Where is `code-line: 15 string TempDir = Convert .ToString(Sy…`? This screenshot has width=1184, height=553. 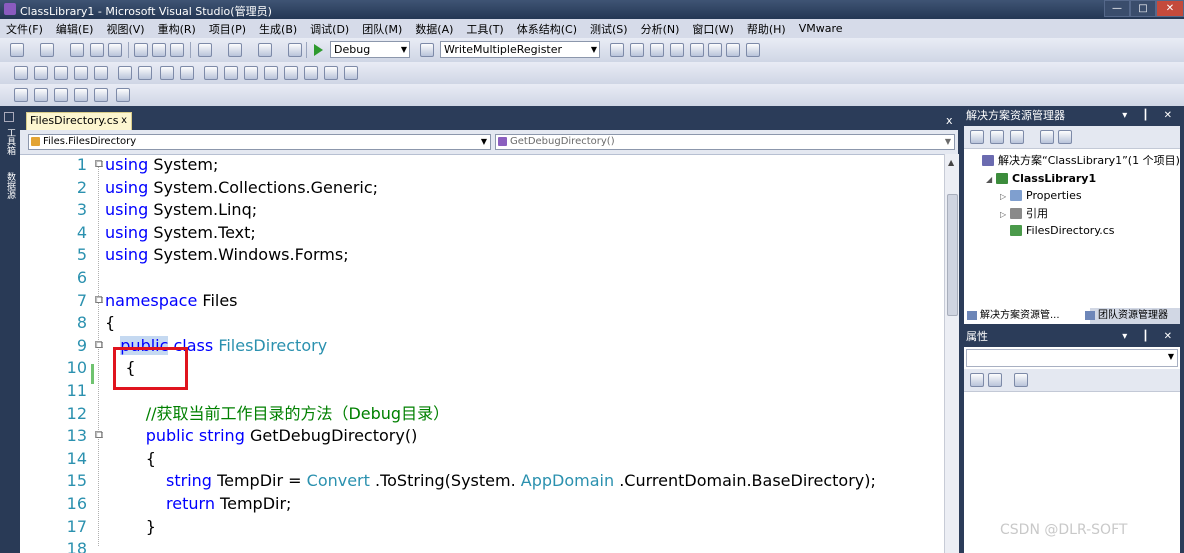
code-line: 15 string TempDir = Convert .ToString(Sy… is located at coordinates (482, 481).